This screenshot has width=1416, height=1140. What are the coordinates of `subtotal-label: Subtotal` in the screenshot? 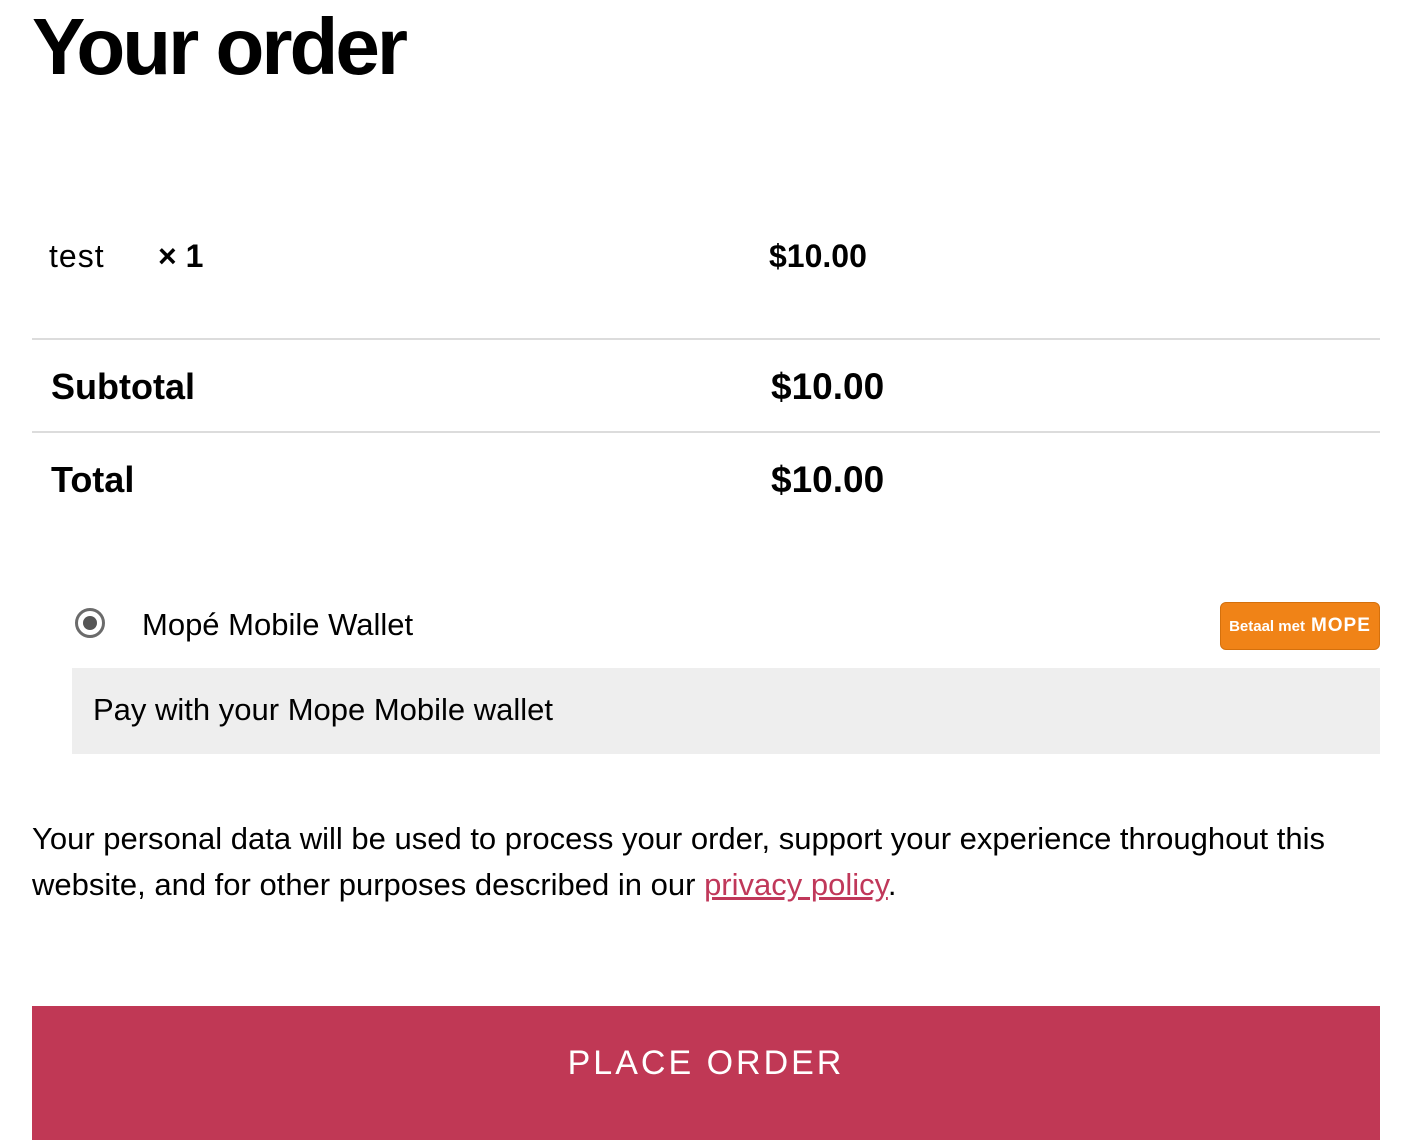 It's located at (123, 386).